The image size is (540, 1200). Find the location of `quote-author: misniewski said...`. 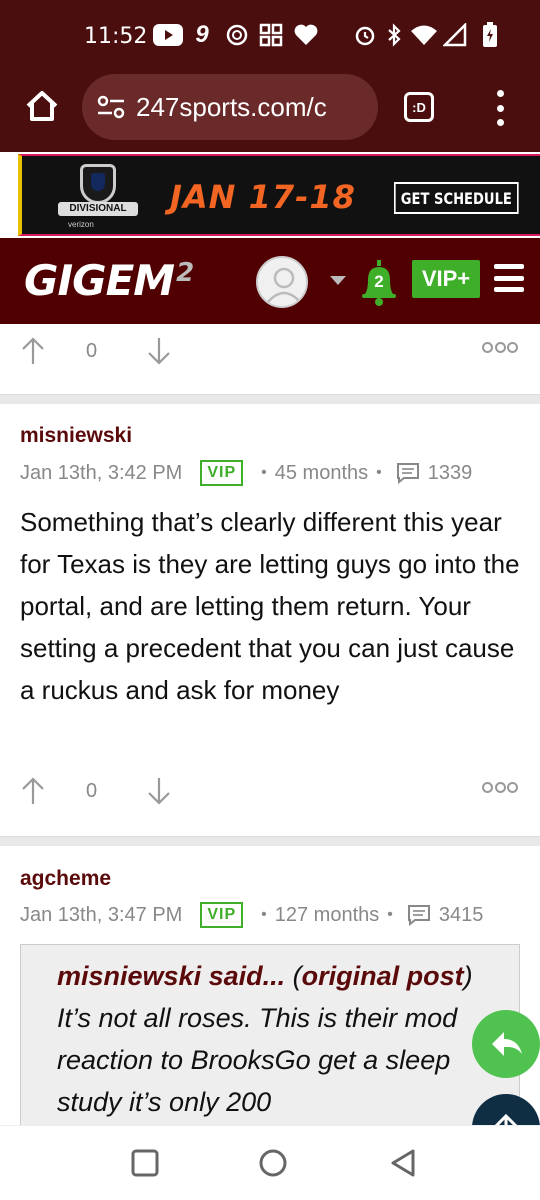

quote-author: misniewski said... is located at coordinates (171, 976).